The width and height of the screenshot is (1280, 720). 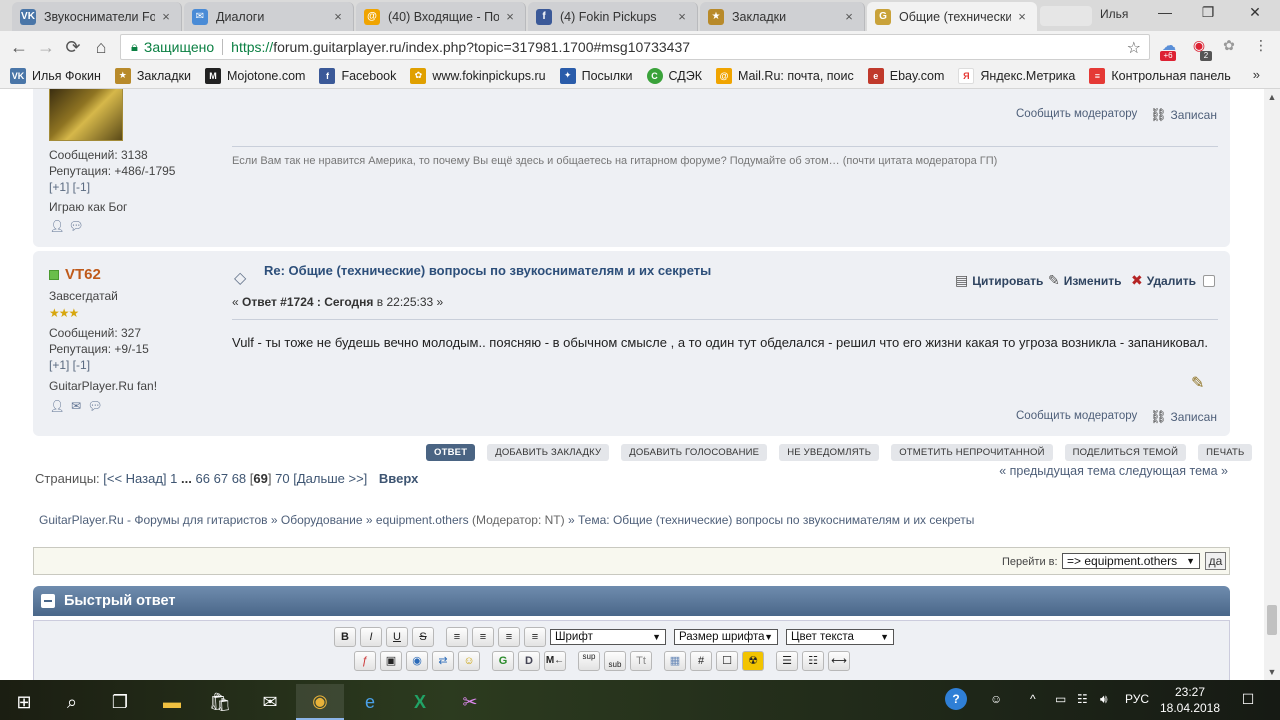 I want to click on translate-button: D, so click(x=529, y=661).